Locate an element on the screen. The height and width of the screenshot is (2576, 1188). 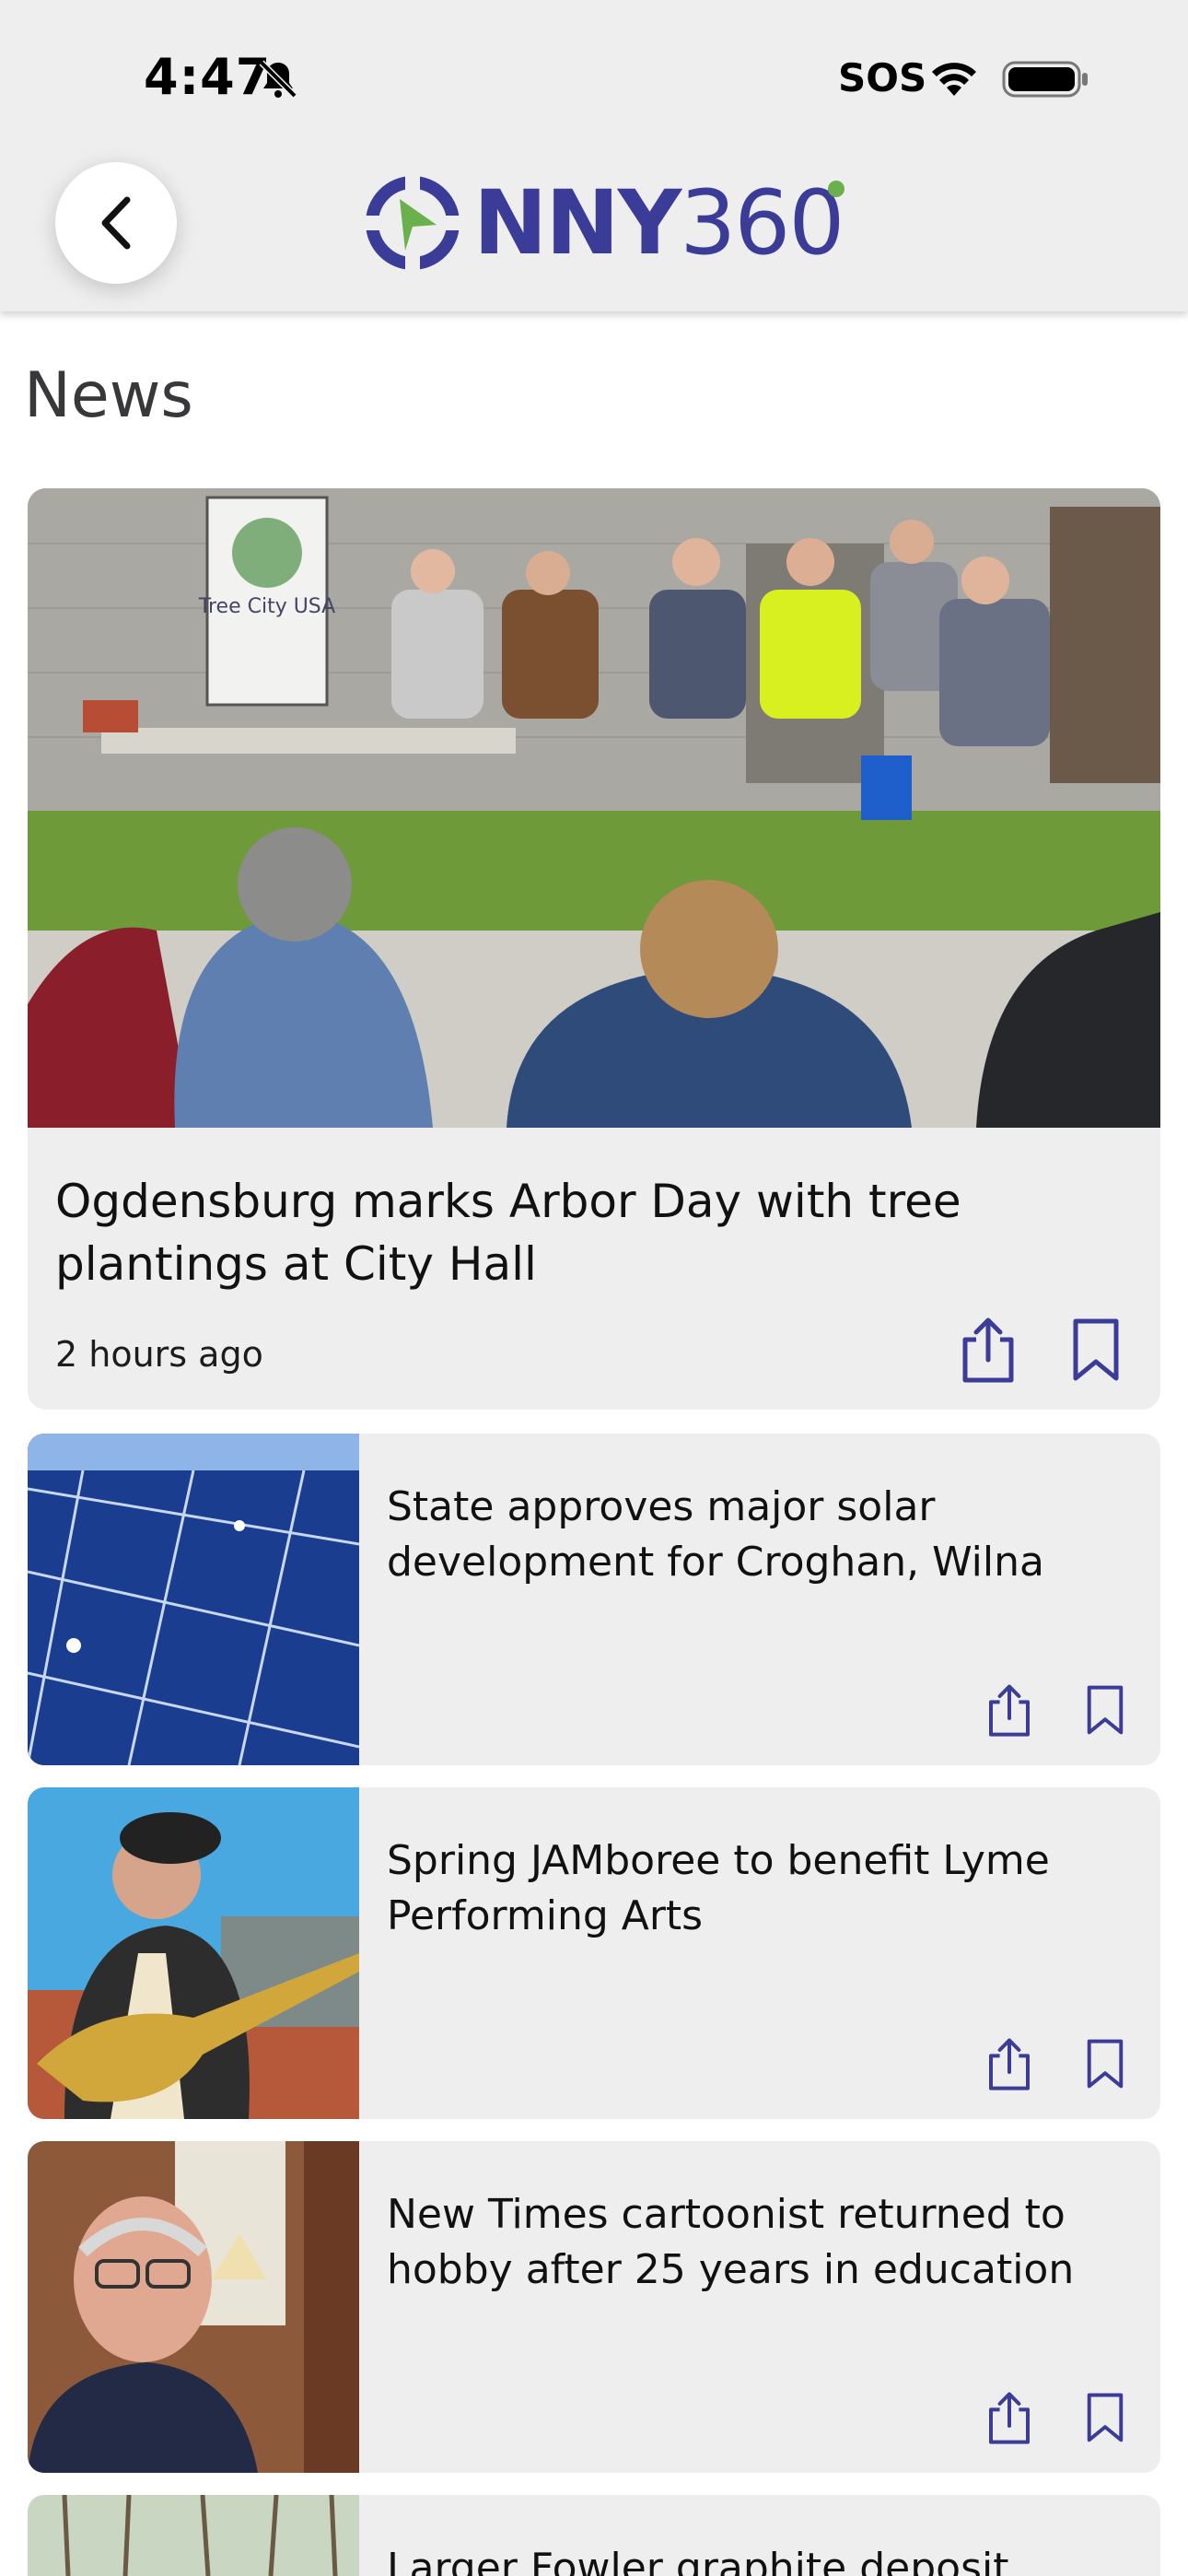
nny360-logo: NNY 360 is located at coordinates (602, 223).